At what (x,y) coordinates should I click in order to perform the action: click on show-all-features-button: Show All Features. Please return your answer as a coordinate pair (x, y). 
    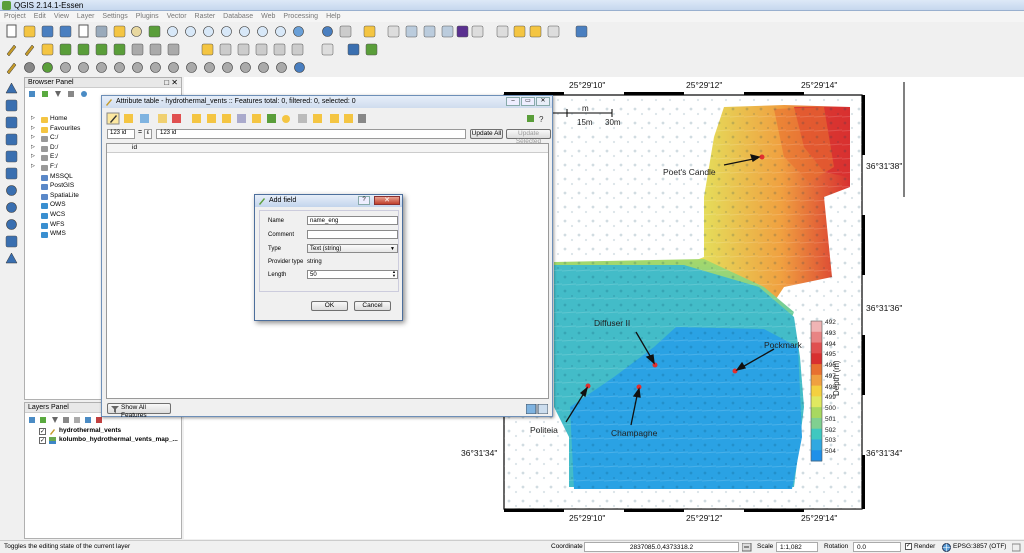
    Looking at the image, I should click on (139, 411).